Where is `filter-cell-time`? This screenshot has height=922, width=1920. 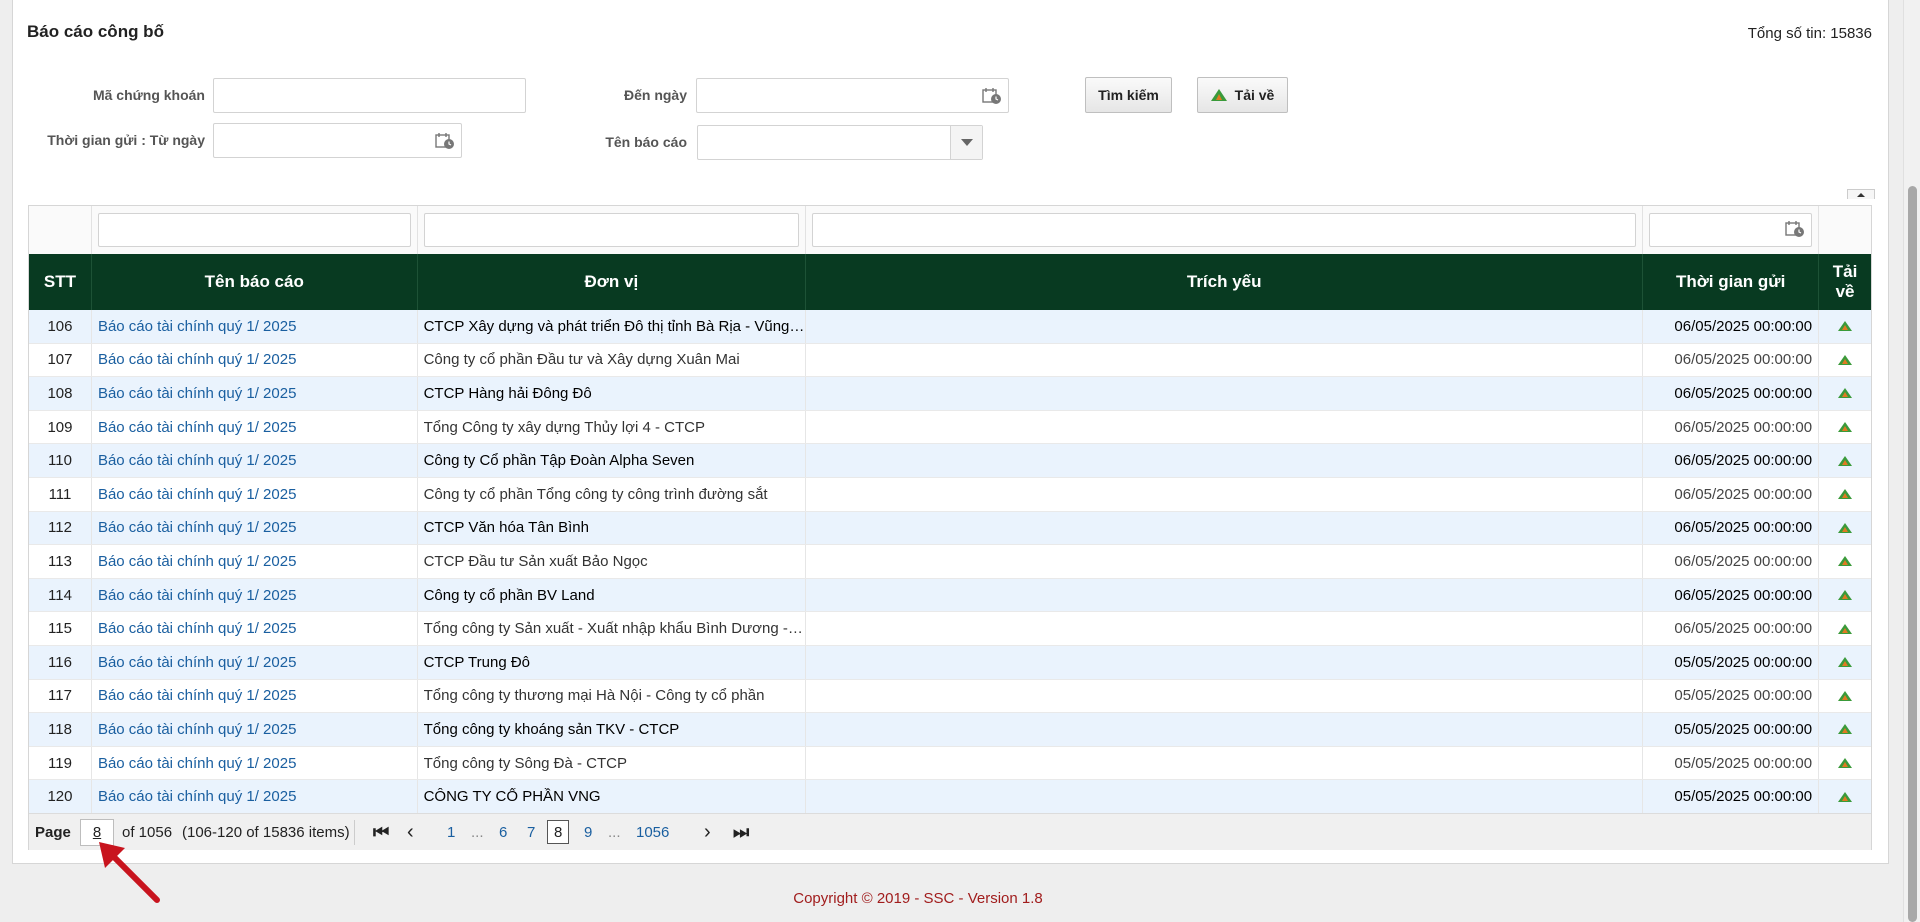
filter-cell-time is located at coordinates (1731, 230).